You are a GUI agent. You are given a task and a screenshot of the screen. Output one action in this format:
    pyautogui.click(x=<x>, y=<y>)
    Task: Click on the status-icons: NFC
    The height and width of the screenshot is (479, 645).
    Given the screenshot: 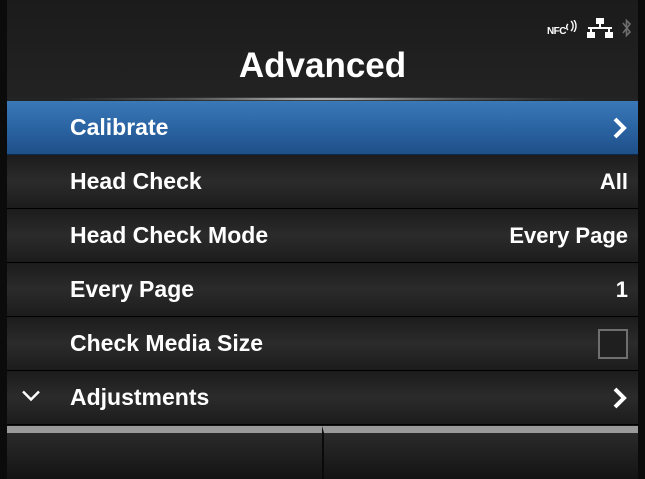 What is the action you would take?
    pyautogui.click(x=589, y=28)
    